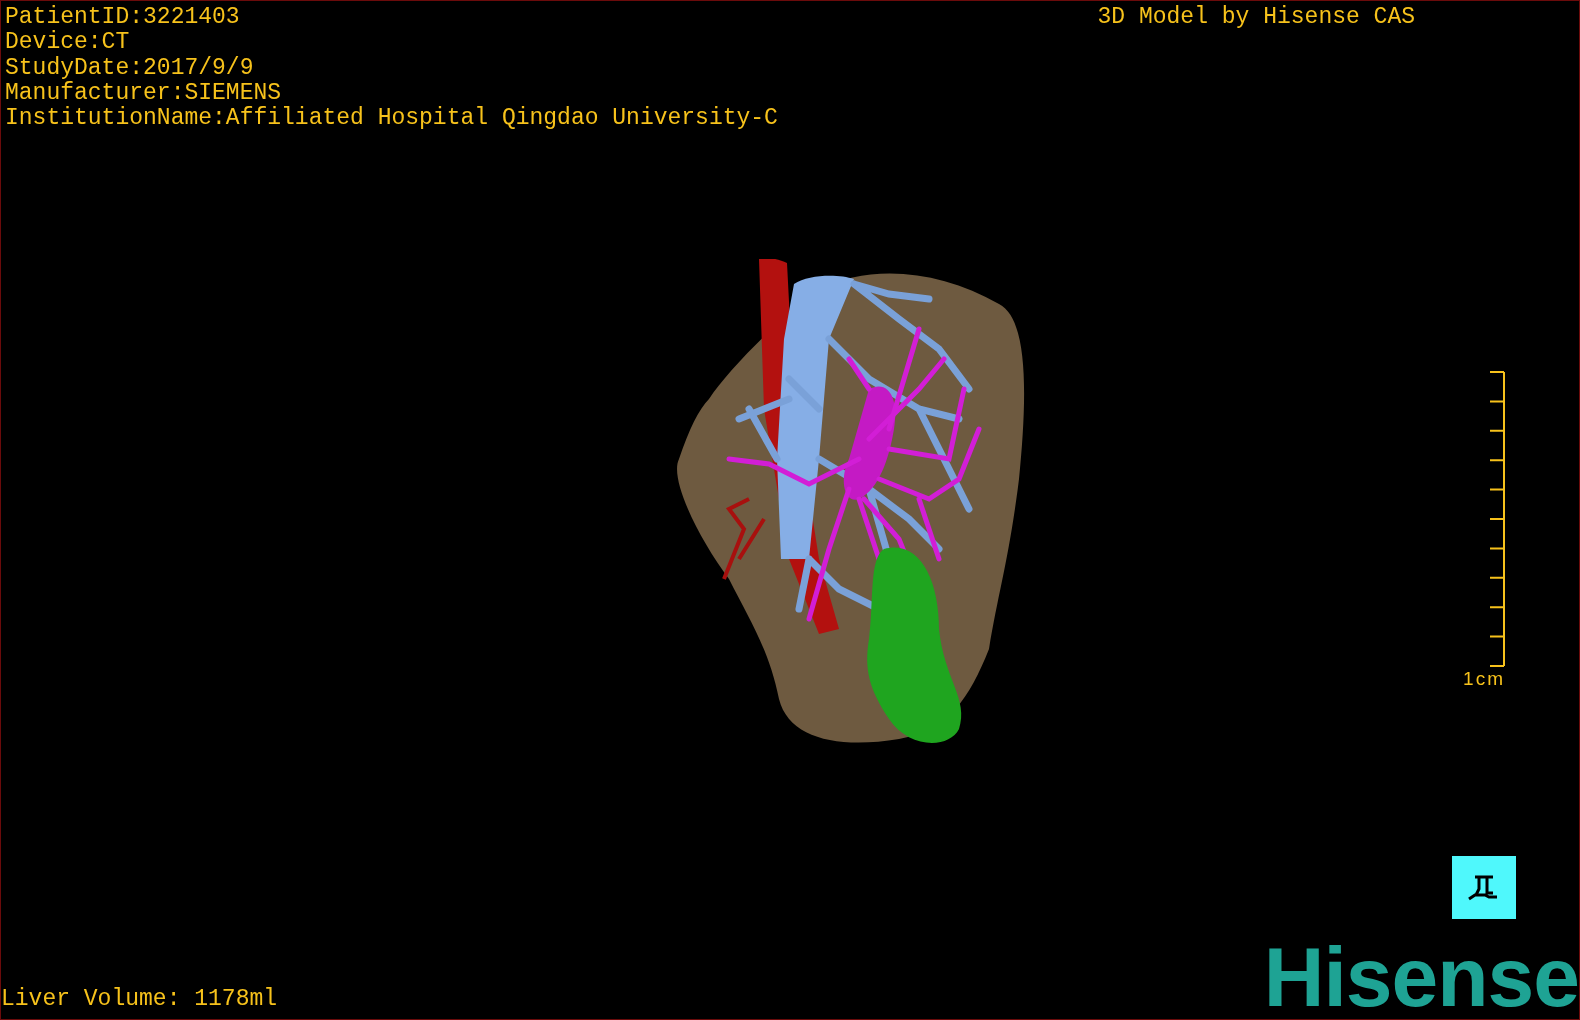 This screenshot has width=1580, height=1020. I want to click on patient-info-text: PatientID:3221403, so click(123, 17).